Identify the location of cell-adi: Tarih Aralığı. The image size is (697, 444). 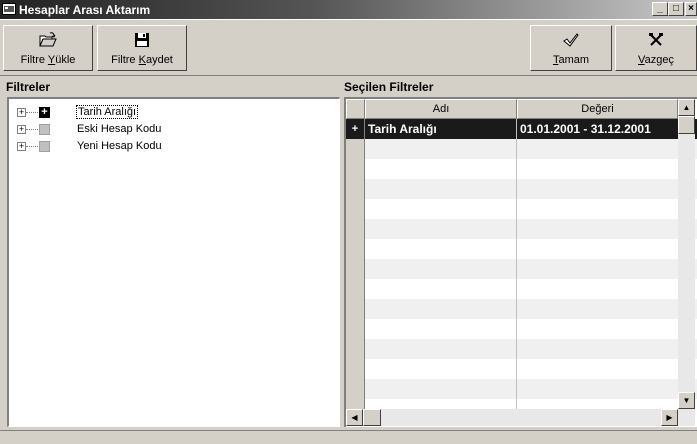
(441, 129).